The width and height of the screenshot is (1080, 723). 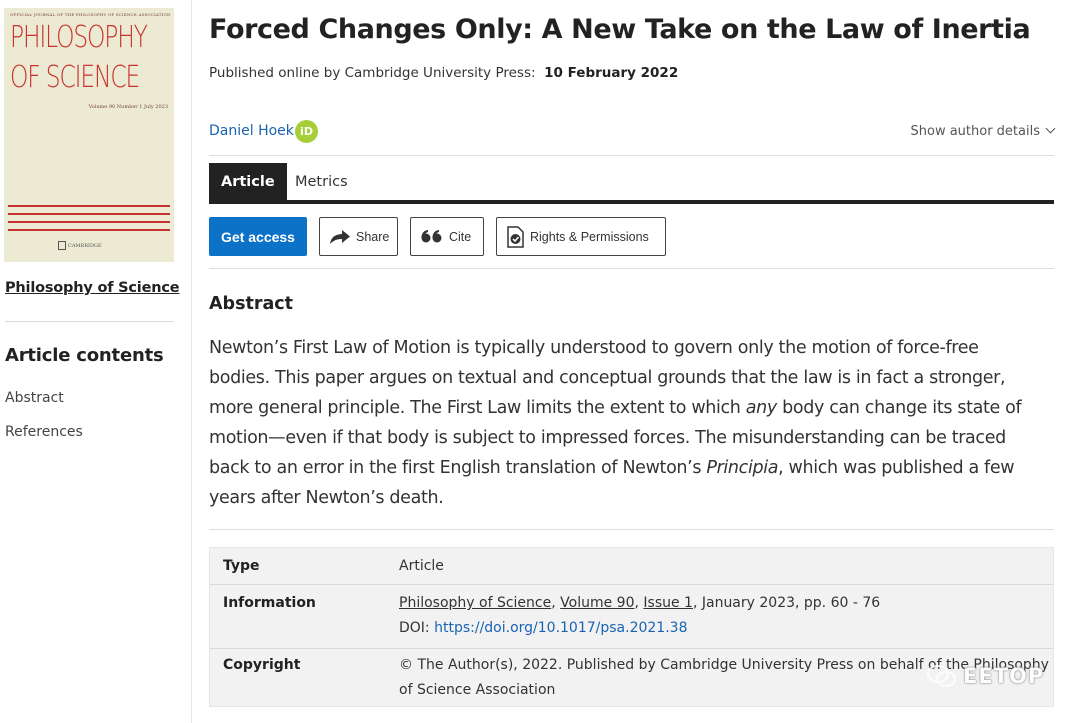 I want to click on cover-title-line2: OF SCIENCE, so click(x=75, y=77).